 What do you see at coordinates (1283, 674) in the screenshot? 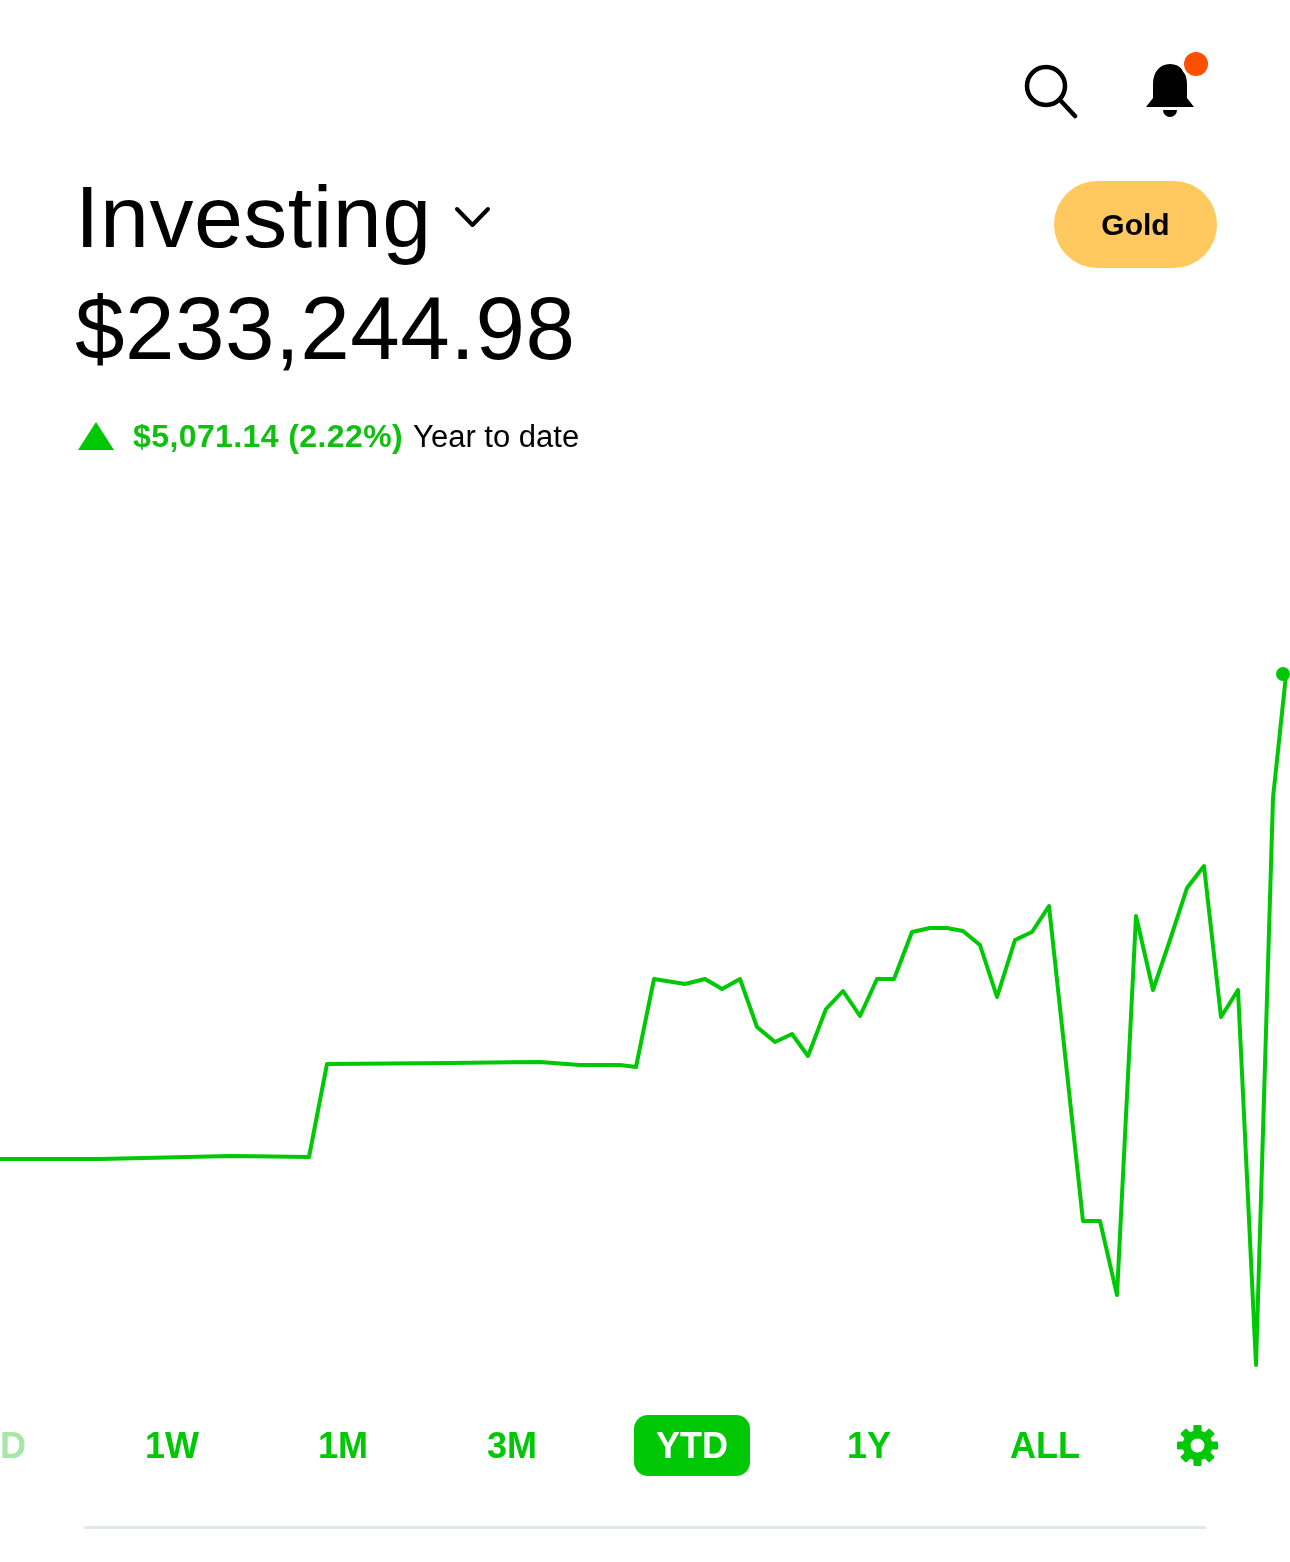
I see `line-end-dot-icon` at bounding box center [1283, 674].